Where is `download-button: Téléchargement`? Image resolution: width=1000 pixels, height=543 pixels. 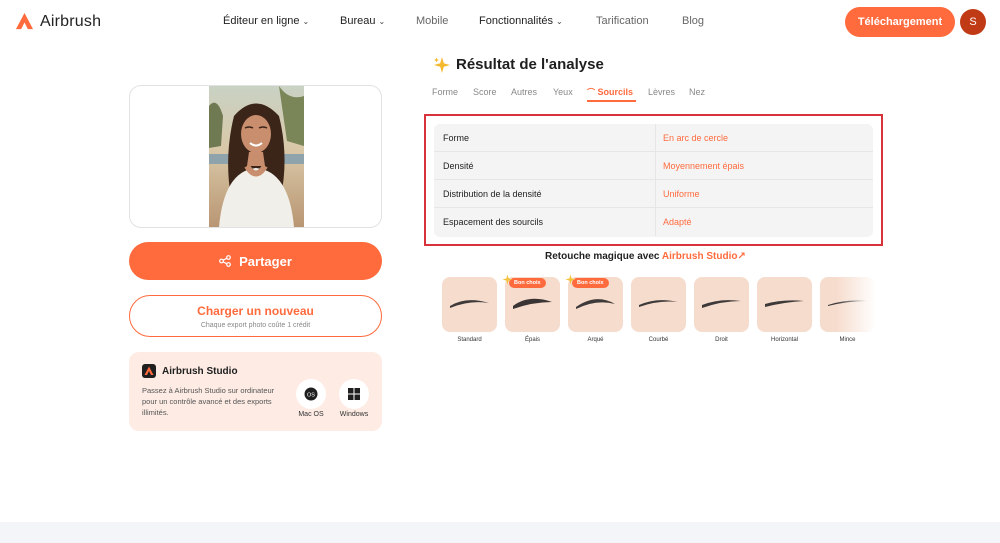 download-button: Téléchargement is located at coordinates (900, 22).